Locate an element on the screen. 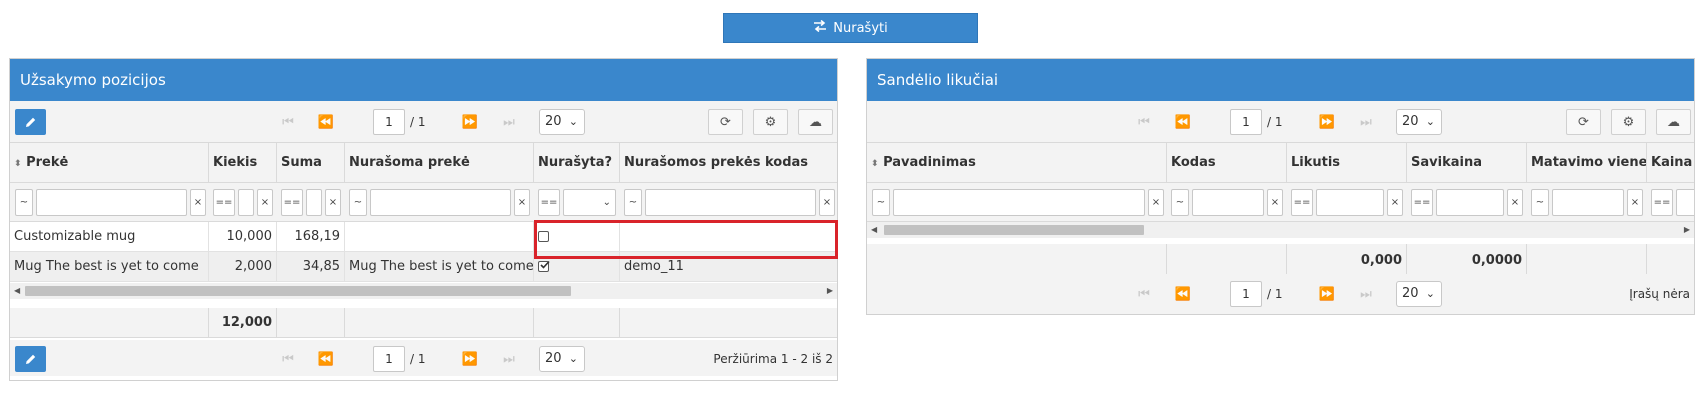  filter-row: ~ × ~ × == × == × ~ × == is located at coordinates (1280, 202).